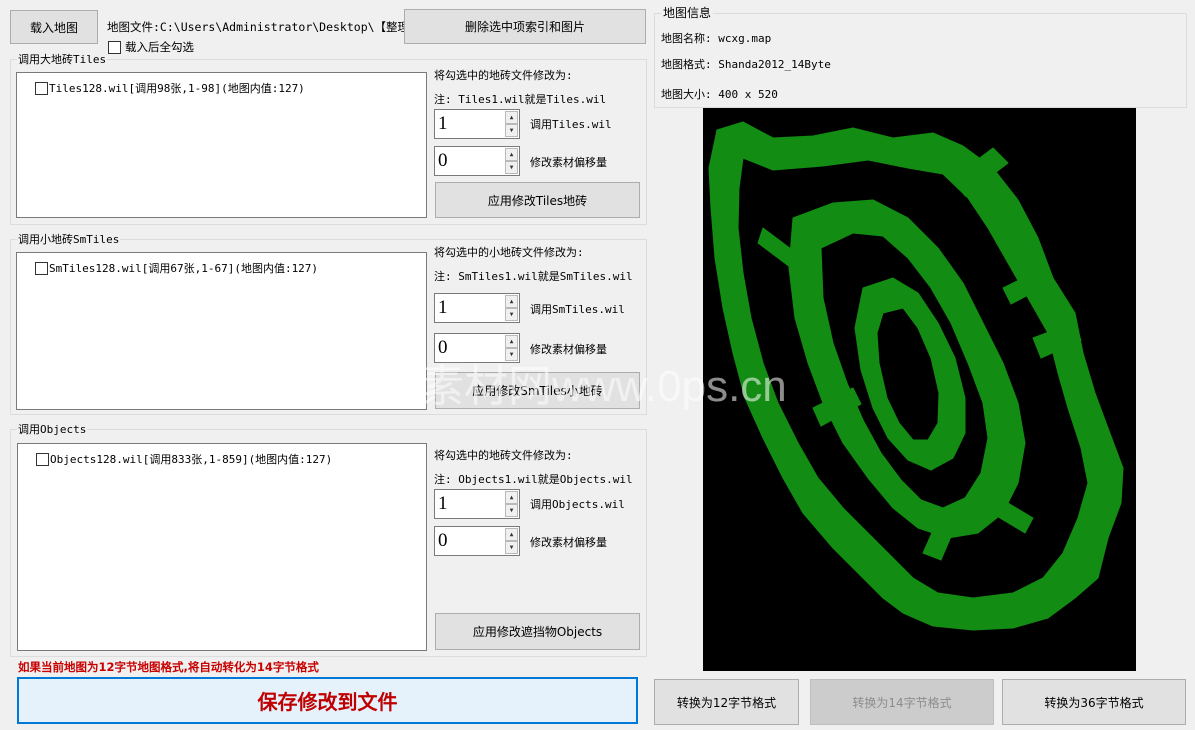  I want to click on list-item: Tiles128.wil[调用98张,1-98](地图内值:127), so click(170, 88).